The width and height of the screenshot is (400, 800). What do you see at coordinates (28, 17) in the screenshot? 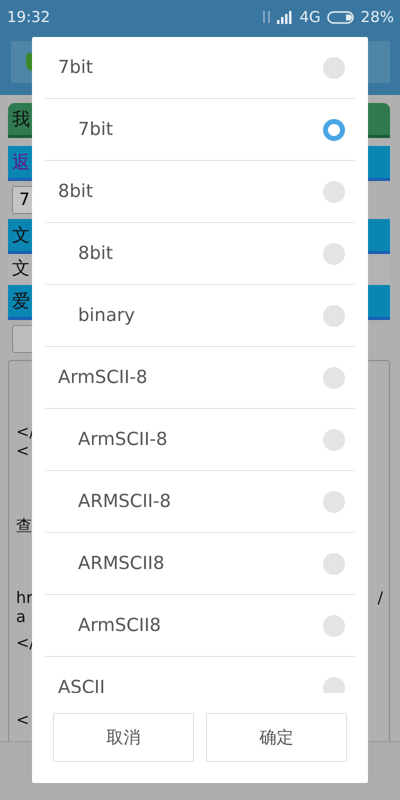
I see `clock: 19:32` at bounding box center [28, 17].